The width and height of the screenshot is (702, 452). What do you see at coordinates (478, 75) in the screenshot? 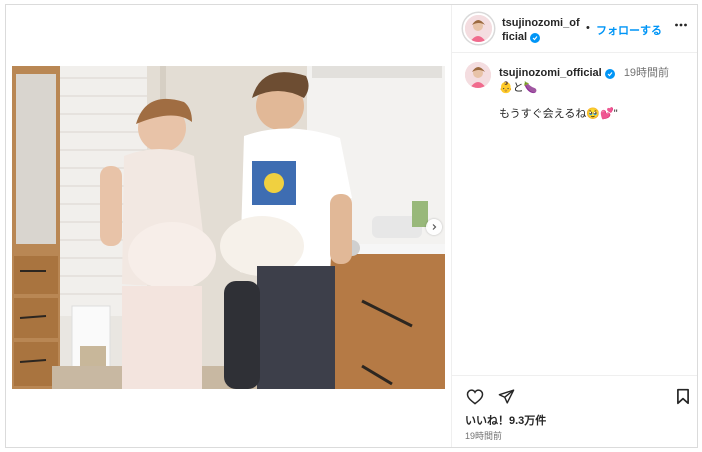
I see `comment-avatar` at bounding box center [478, 75].